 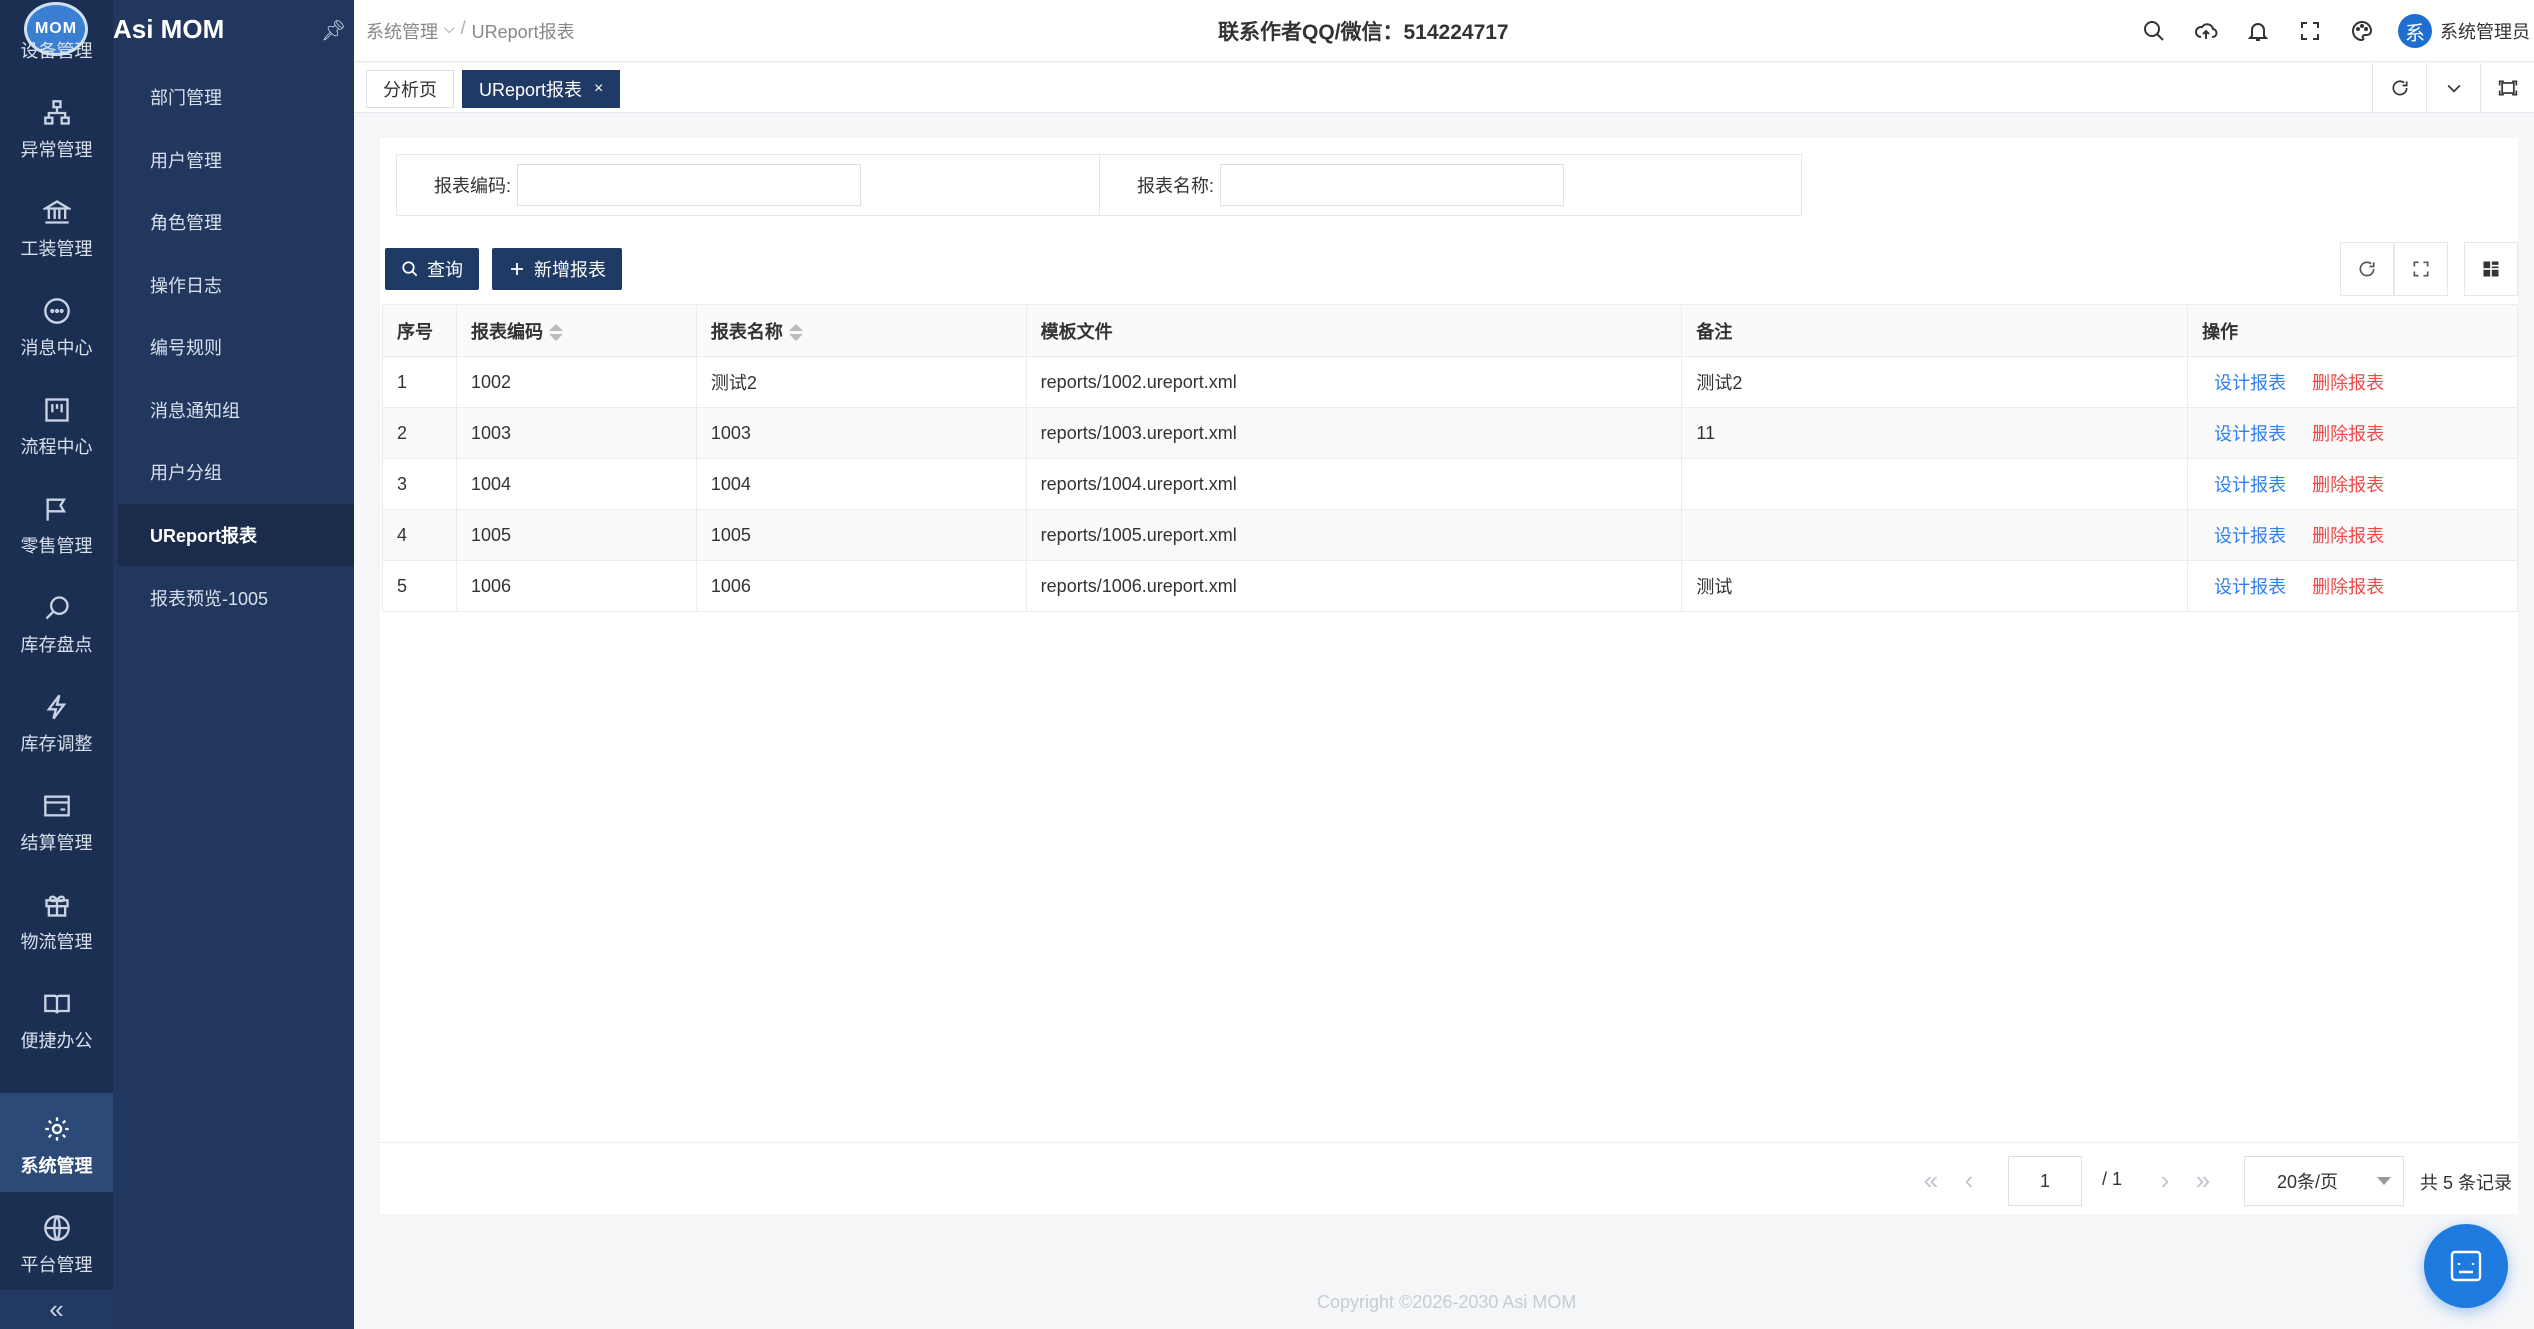 I want to click on column-label: 报表编码, so click(x=506, y=331).